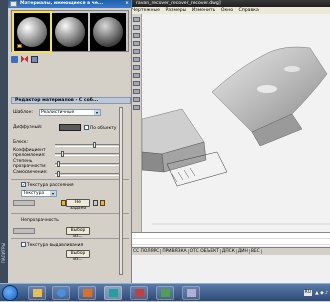 The width and height of the screenshot is (330, 302). I want to click on command-line, so click(231, 239).